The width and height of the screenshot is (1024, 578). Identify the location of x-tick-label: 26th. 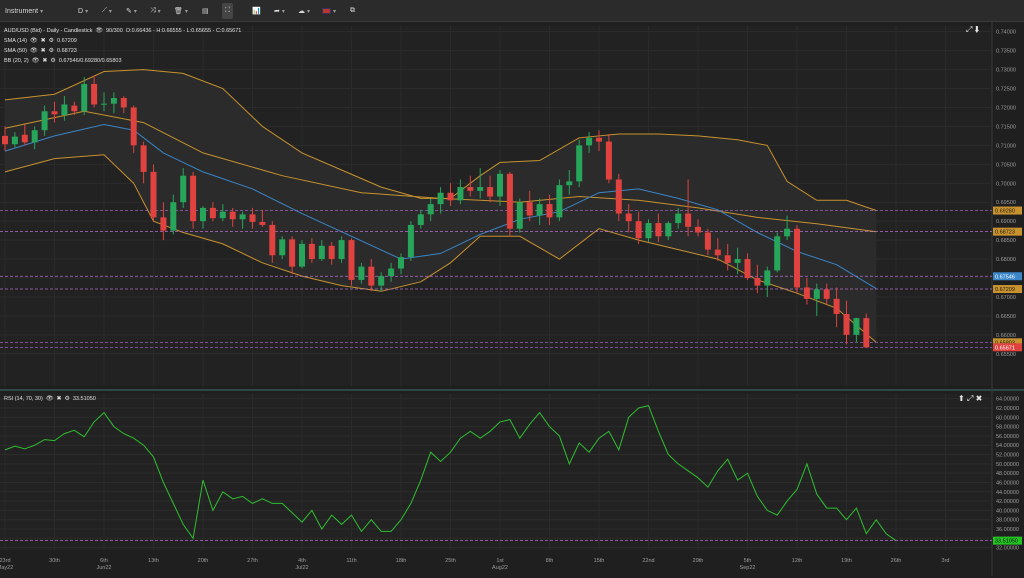
(896, 561).